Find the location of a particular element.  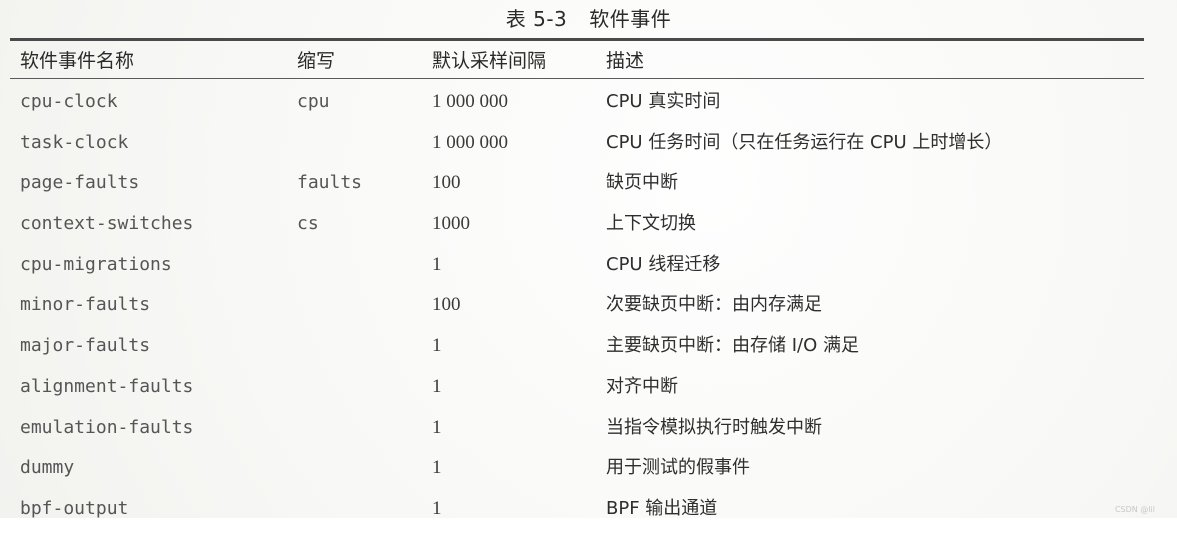

table-row: page-faults faults 100 缺页中断 is located at coordinates (588, 187).